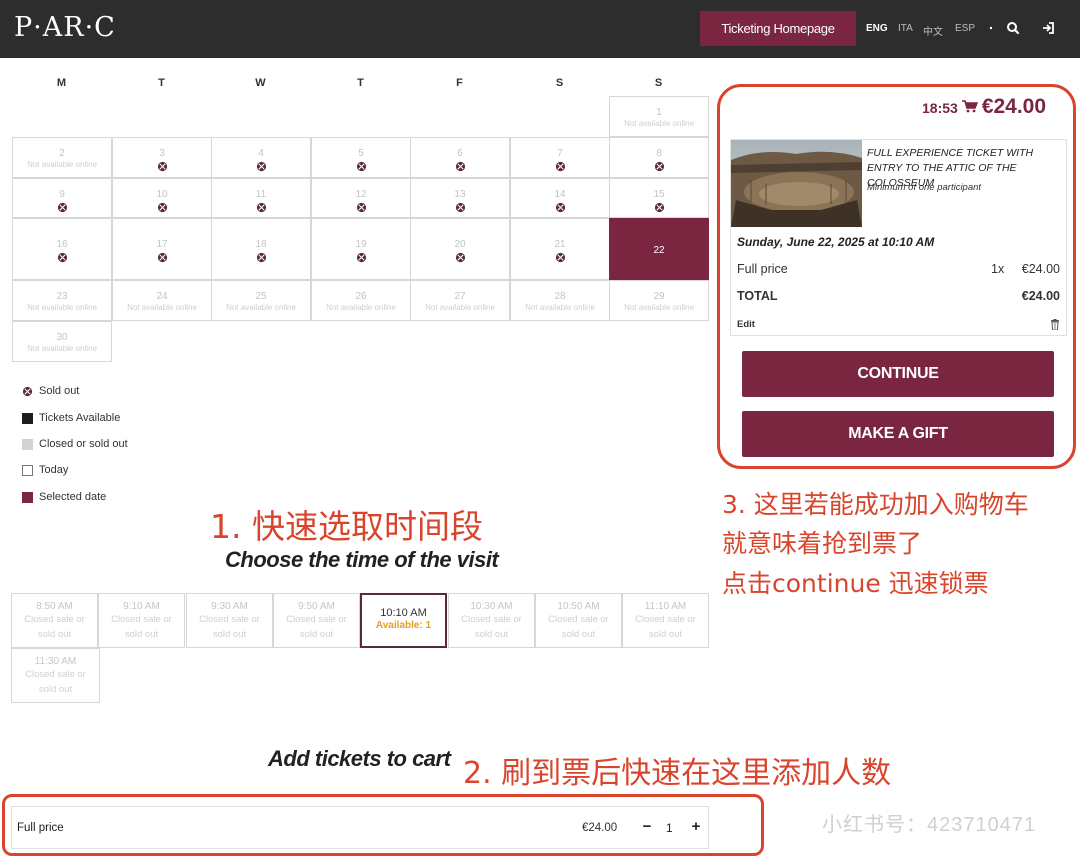 The image size is (1080, 857). Describe the element at coordinates (162, 153) in the screenshot. I see `day-number: 3` at that location.